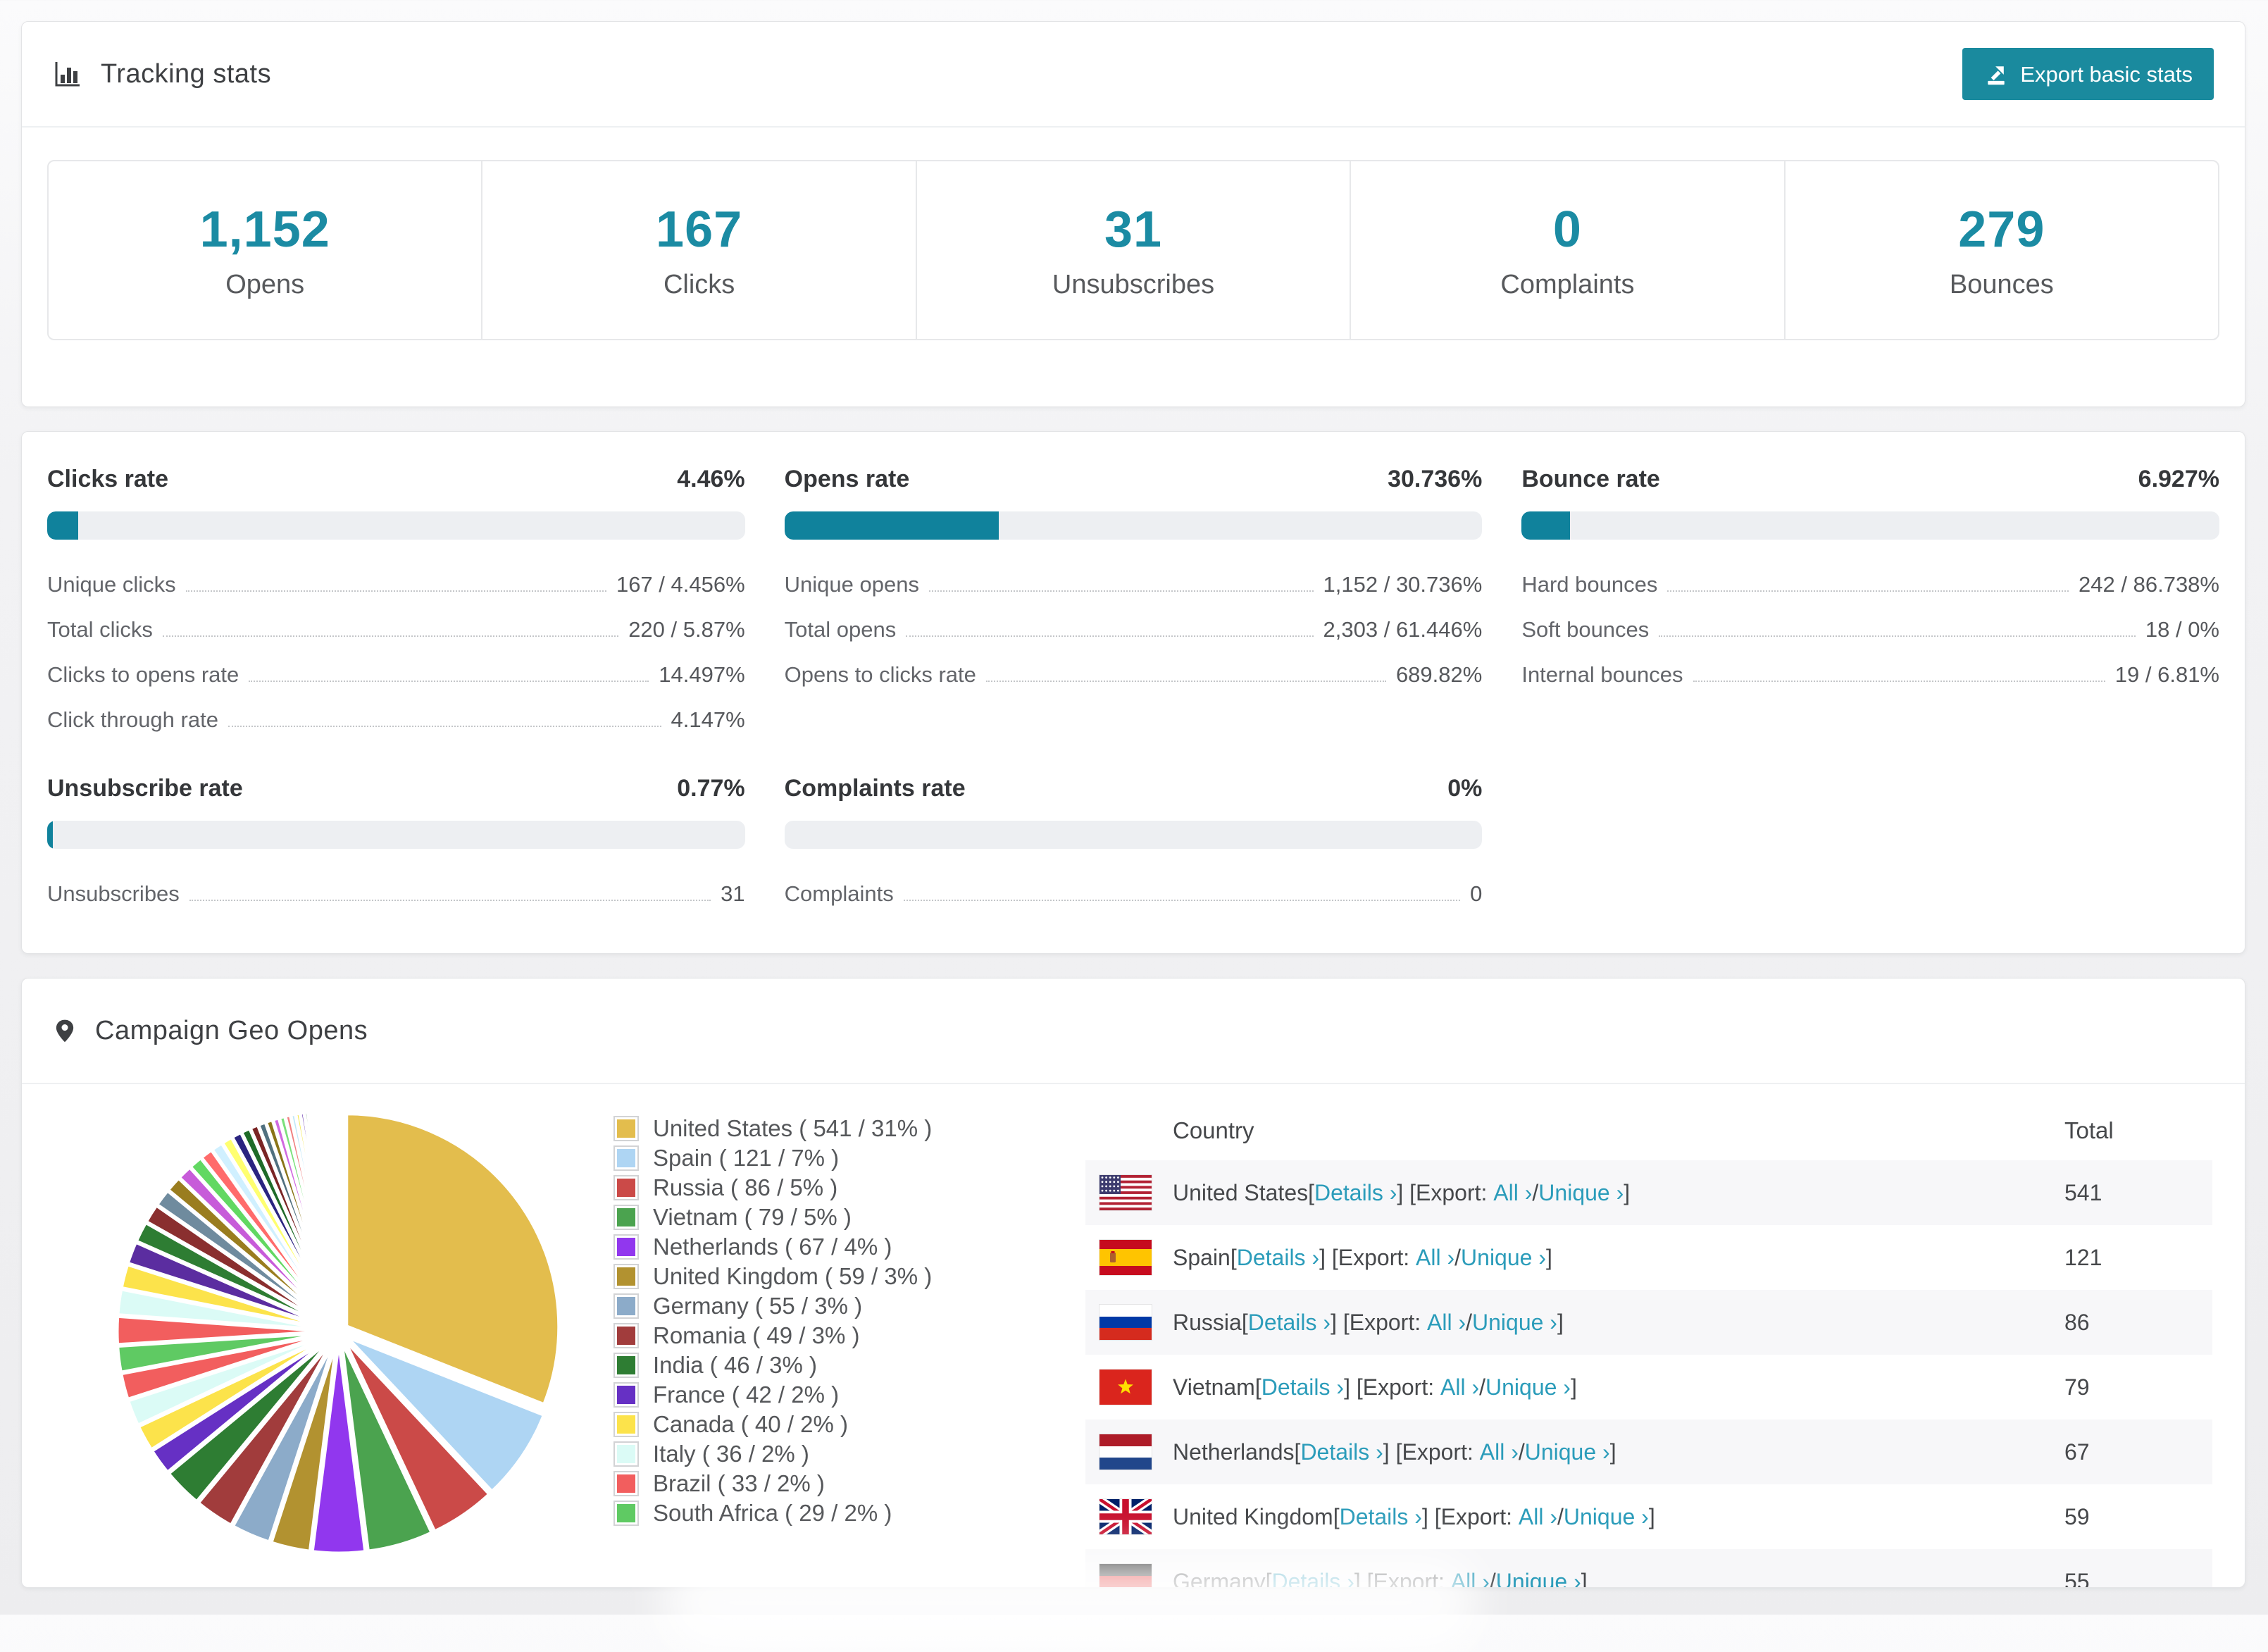  Describe the element at coordinates (828, 1217) in the screenshot. I see `legend-item-vietnam: Vietnam ( 79 / 5% )` at that location.